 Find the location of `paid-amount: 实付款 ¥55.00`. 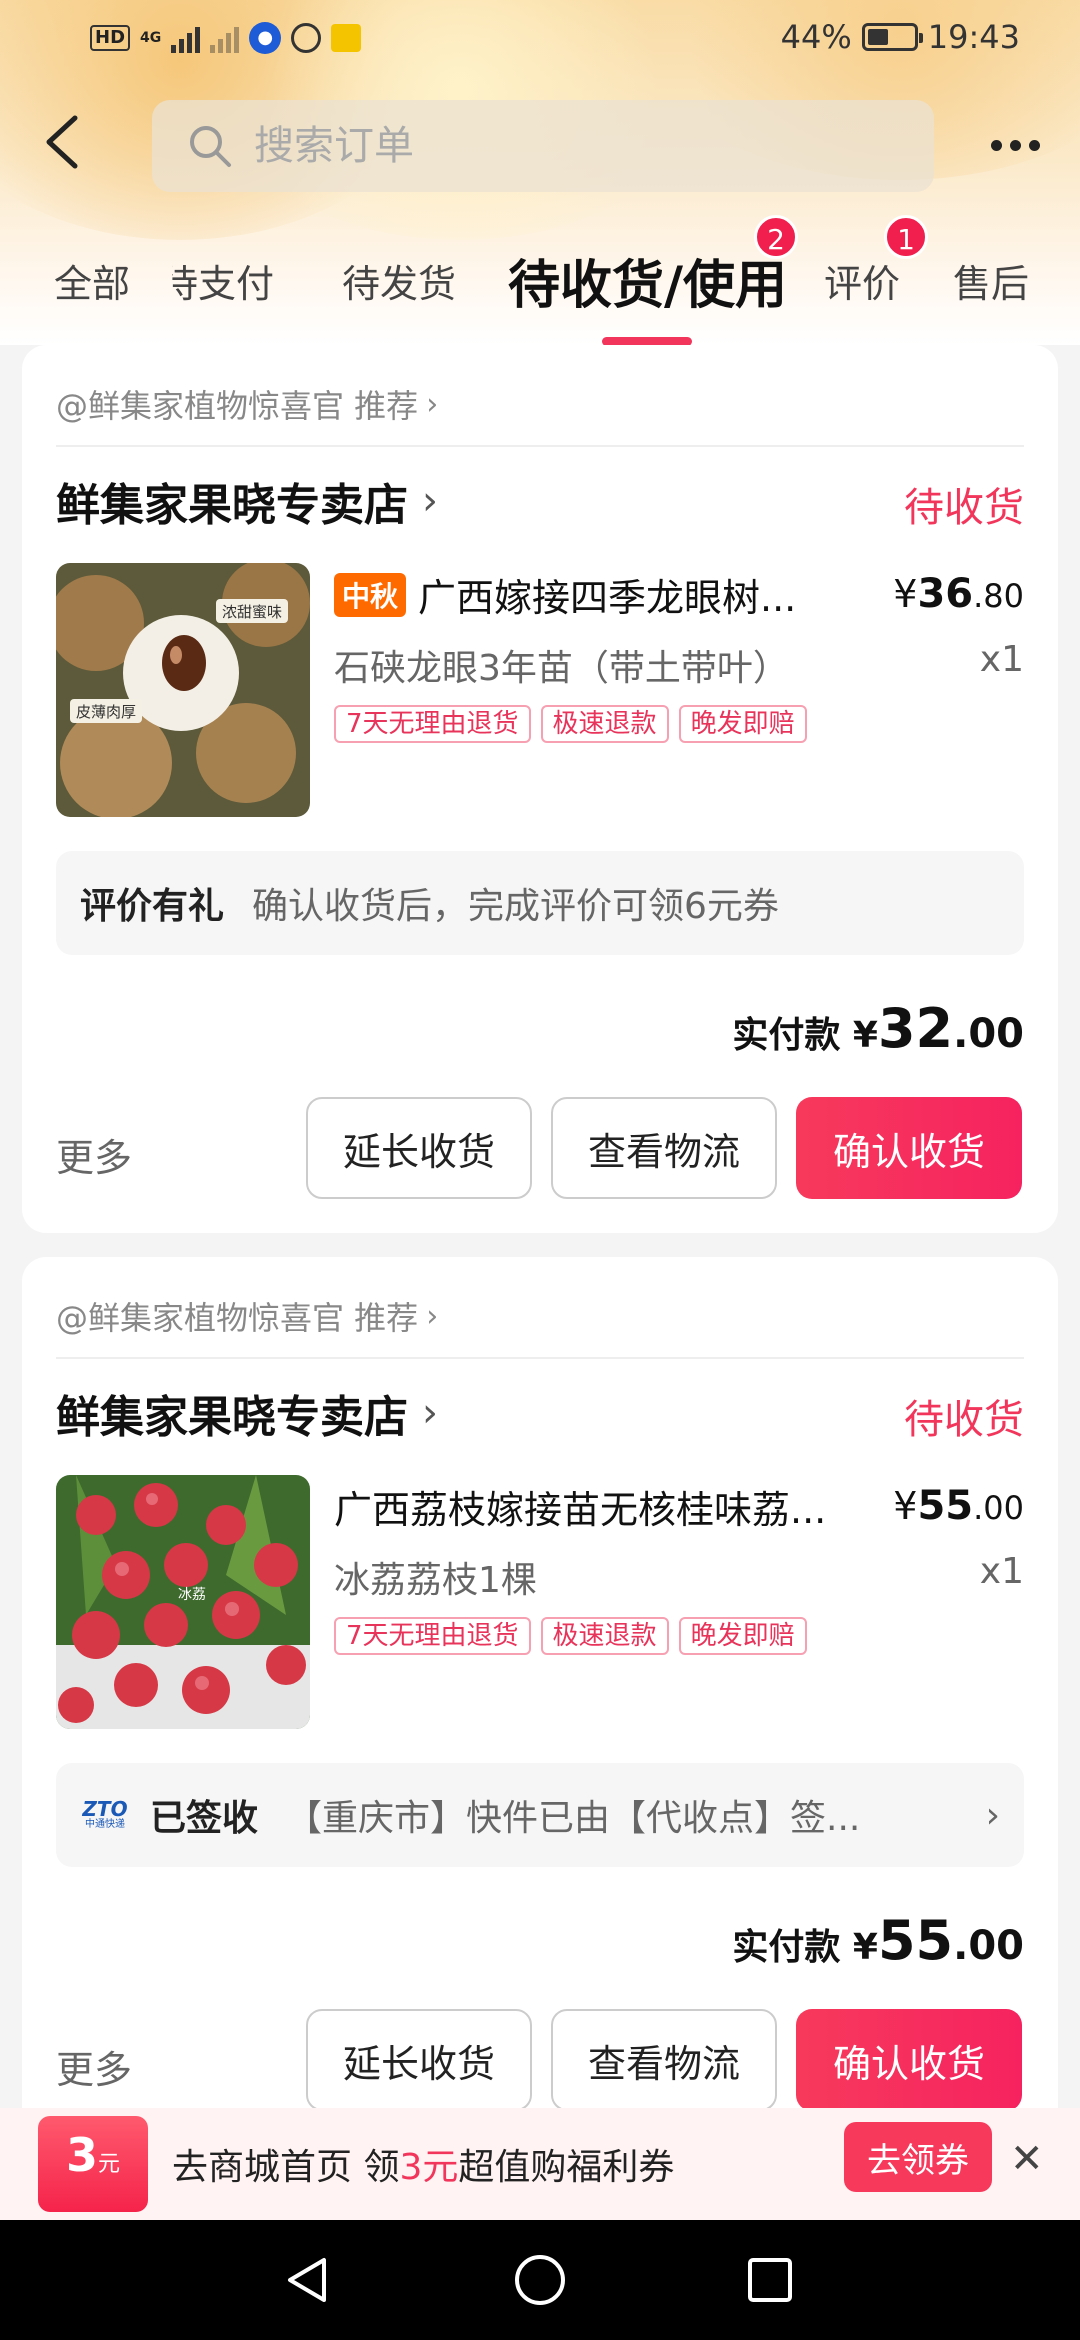

paid-amount: 实付款 ¥55.00 is located at coordinates (878, 1940).